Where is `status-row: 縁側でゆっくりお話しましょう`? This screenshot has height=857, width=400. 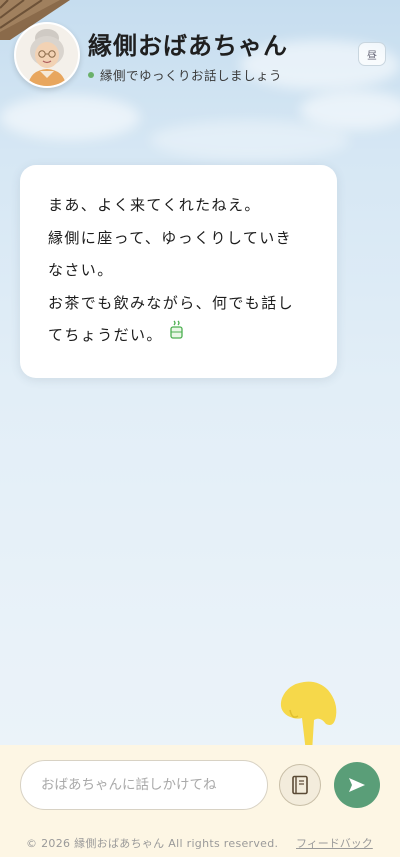
status-row: 縁側でゆっくりお話しましょう is located at coordinates (185, 74).